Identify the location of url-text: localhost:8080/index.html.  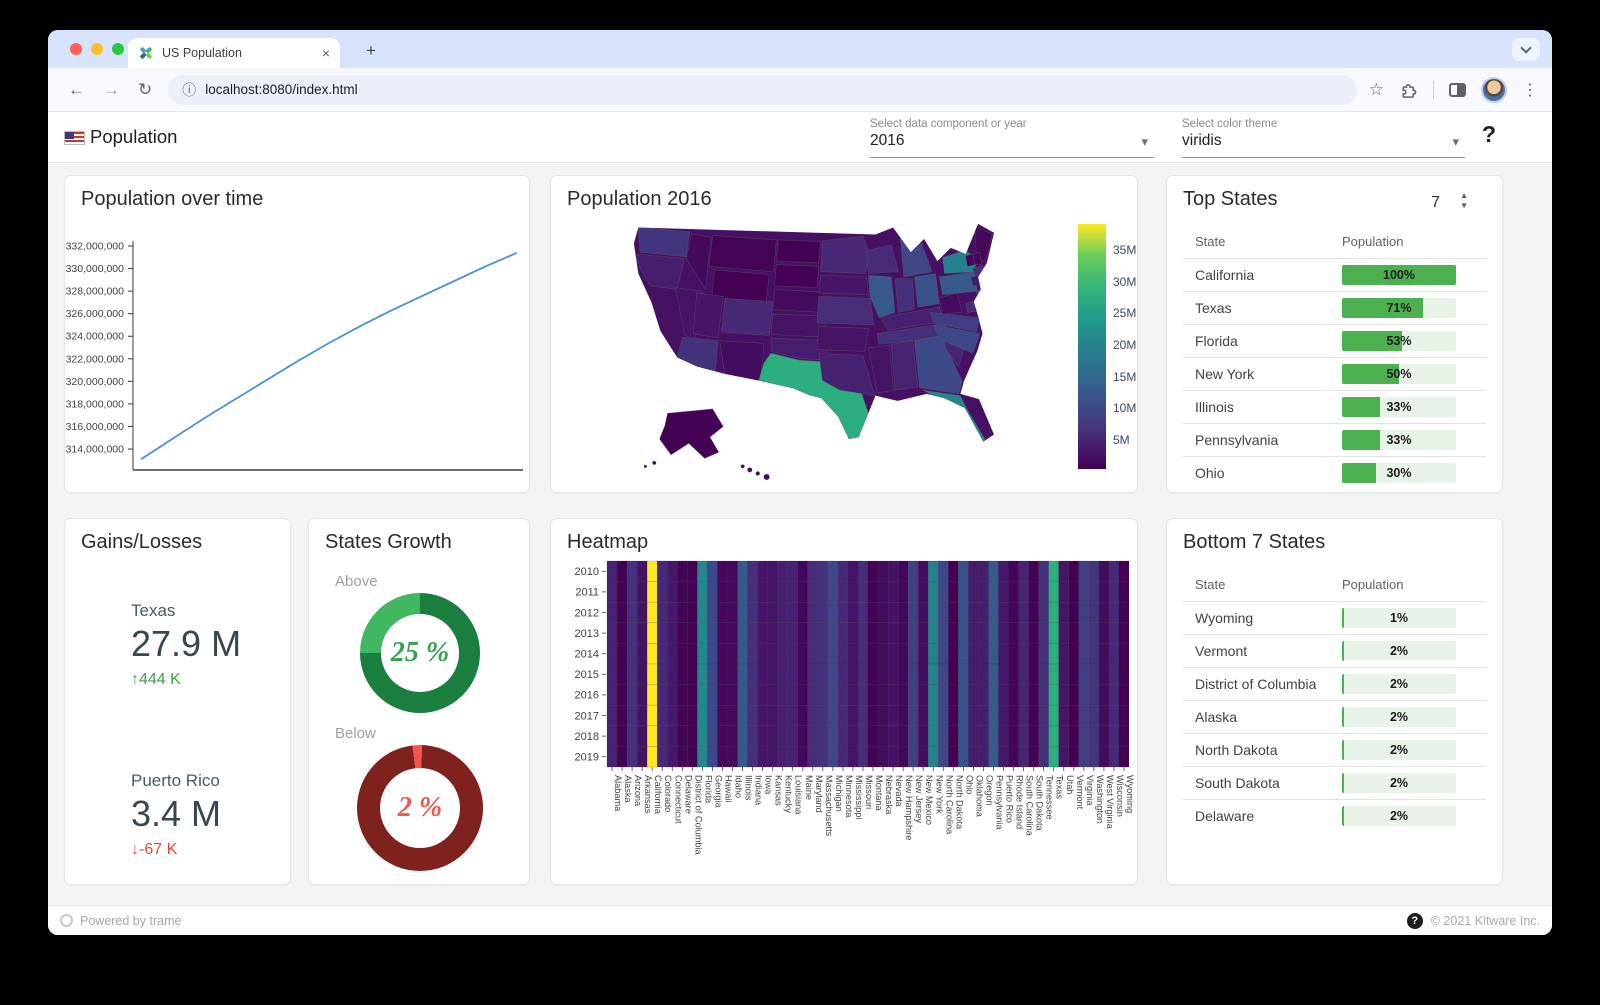
(281, 89).